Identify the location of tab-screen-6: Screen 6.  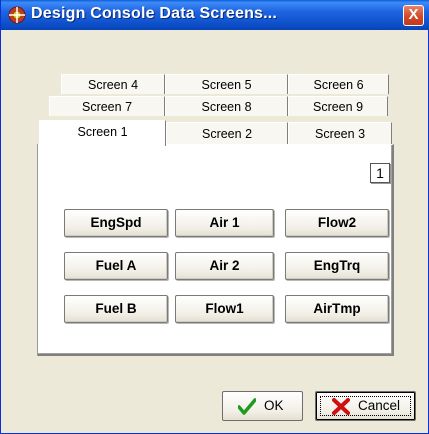
(338, 84).